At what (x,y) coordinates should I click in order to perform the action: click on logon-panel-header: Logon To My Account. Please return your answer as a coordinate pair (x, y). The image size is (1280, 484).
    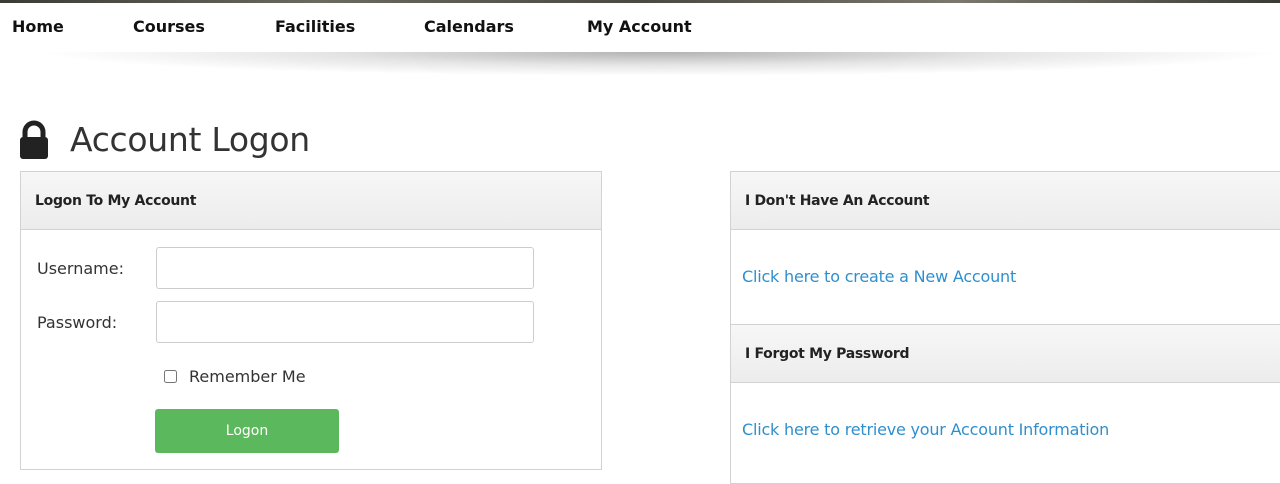
    Looking at the image, I should click on (311, 201).